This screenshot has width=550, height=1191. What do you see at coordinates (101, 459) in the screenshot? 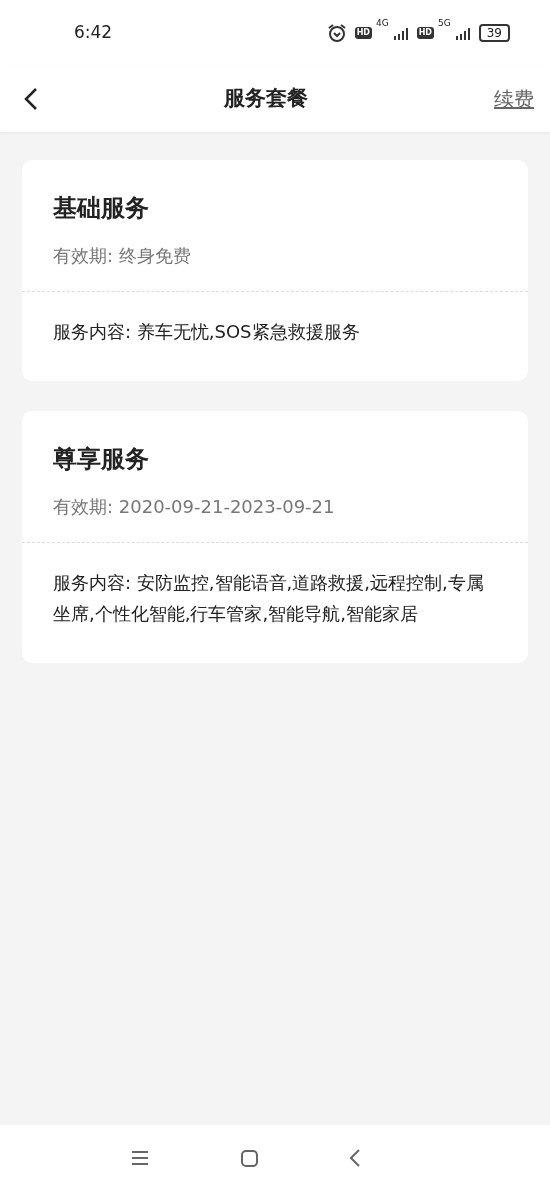
I see `package-name: 尊享服务` at bounding box center [101, 459].